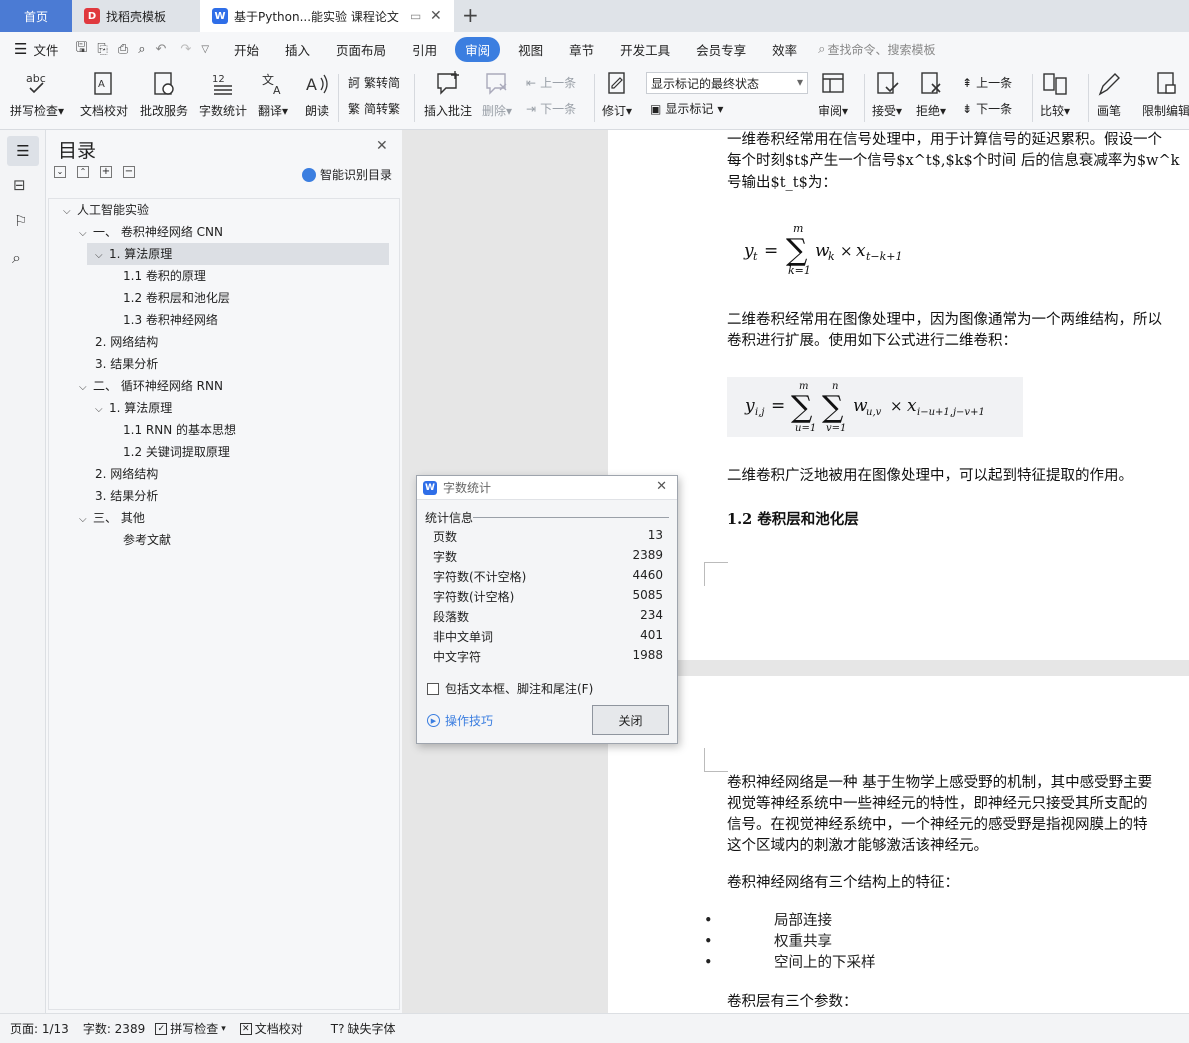 This screenshot has height=1043, width=1189. I want to click on toc-item: 1.2 关键词提取原理, so click(219, 452).